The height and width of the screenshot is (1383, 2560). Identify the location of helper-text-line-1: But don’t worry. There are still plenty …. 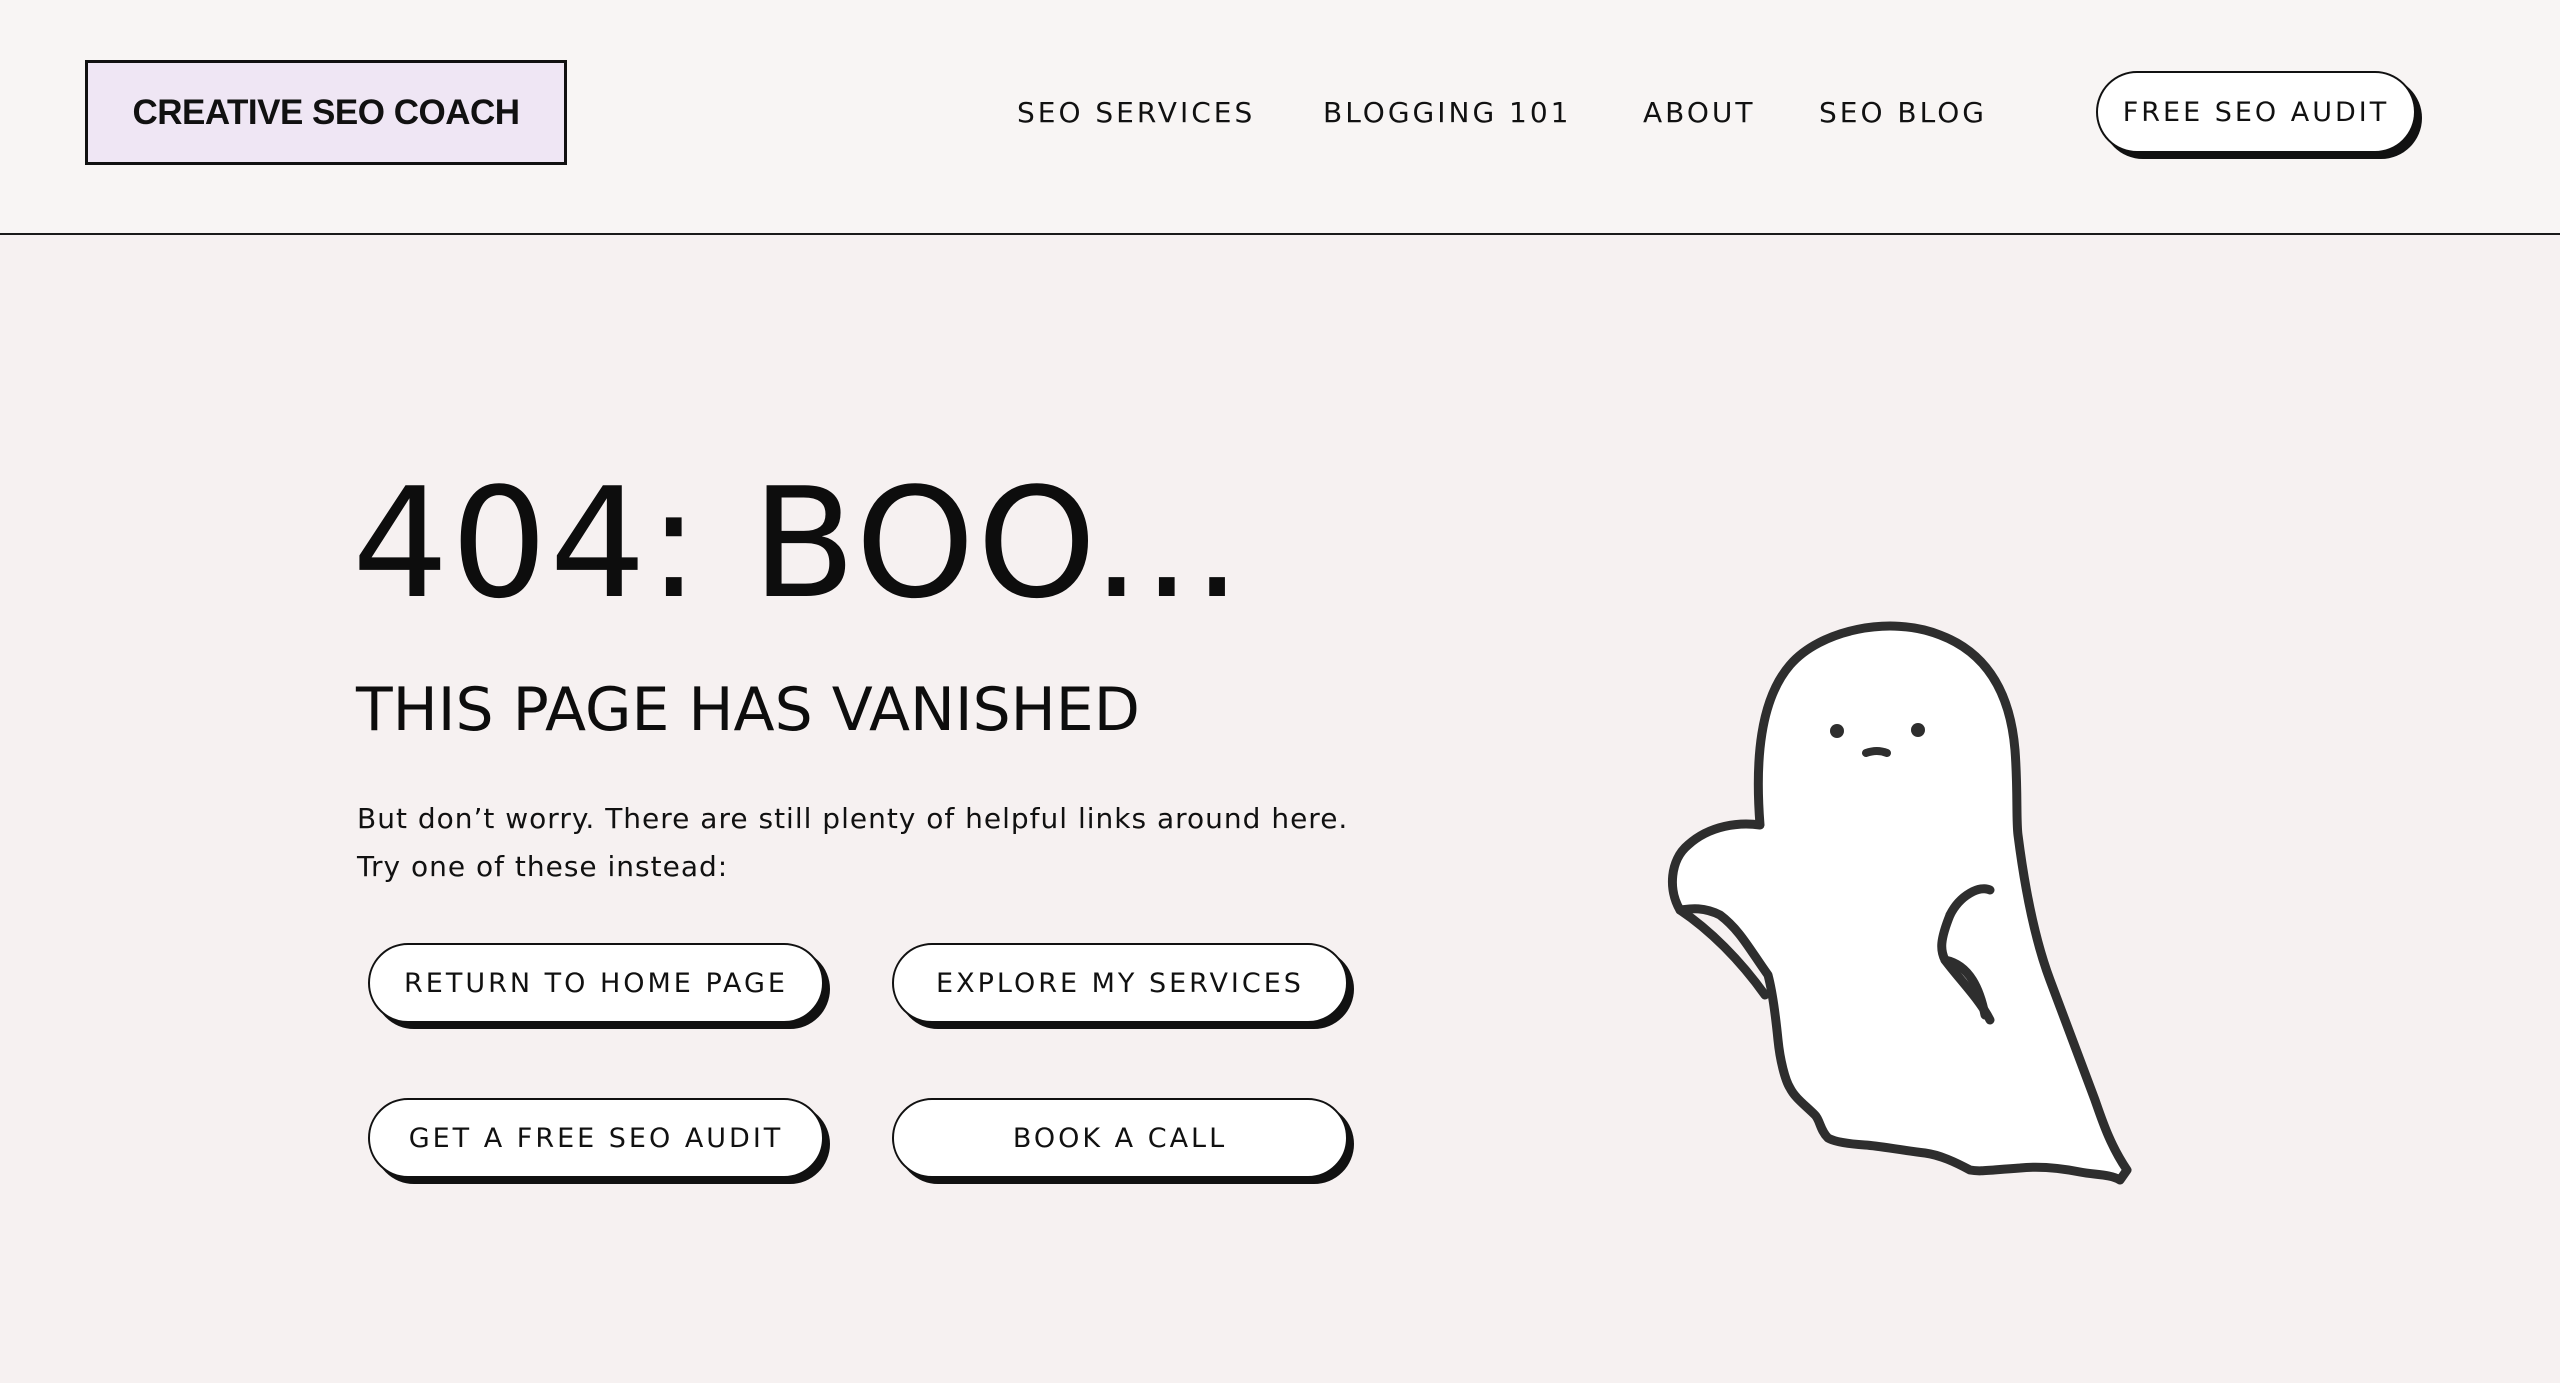
(853, 818).